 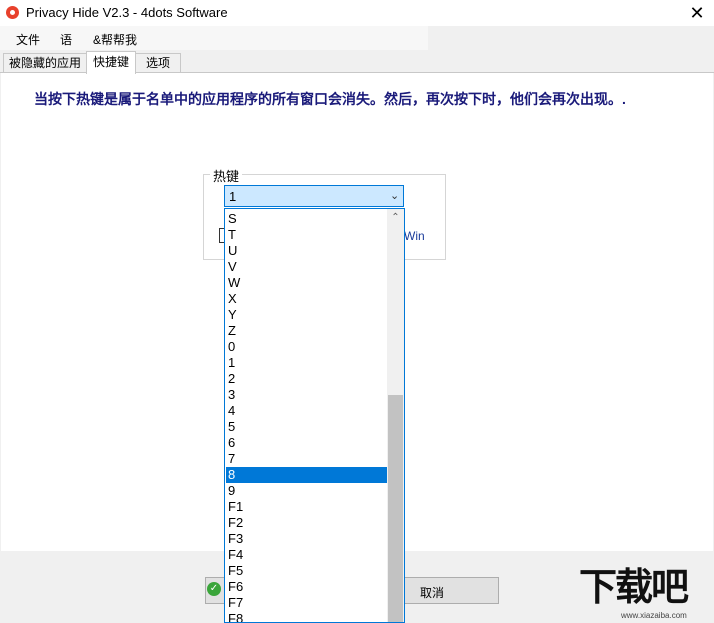 What do you see at coordinates (306, 427) in the screenshot?
I see `dropdown-option: 5` at bounding box center [306, 427].